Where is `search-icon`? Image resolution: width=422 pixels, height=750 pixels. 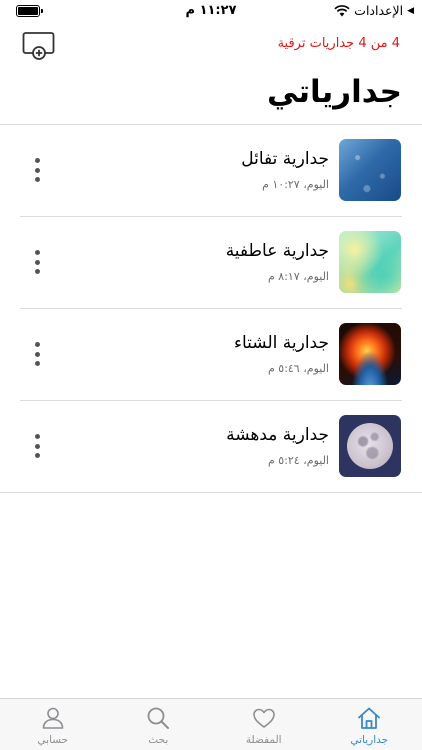 search-icon is located at coordinates (158, 718).